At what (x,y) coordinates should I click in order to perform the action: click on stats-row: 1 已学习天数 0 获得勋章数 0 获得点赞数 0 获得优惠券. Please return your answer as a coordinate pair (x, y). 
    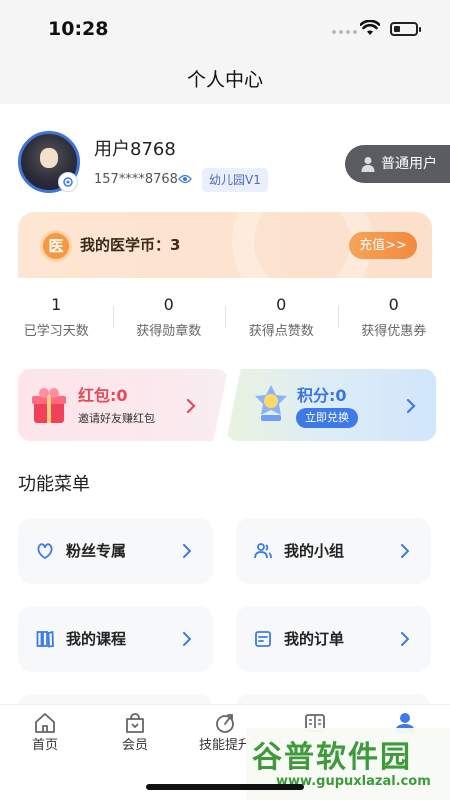
    Looking at the image, I should click on (225, 320).